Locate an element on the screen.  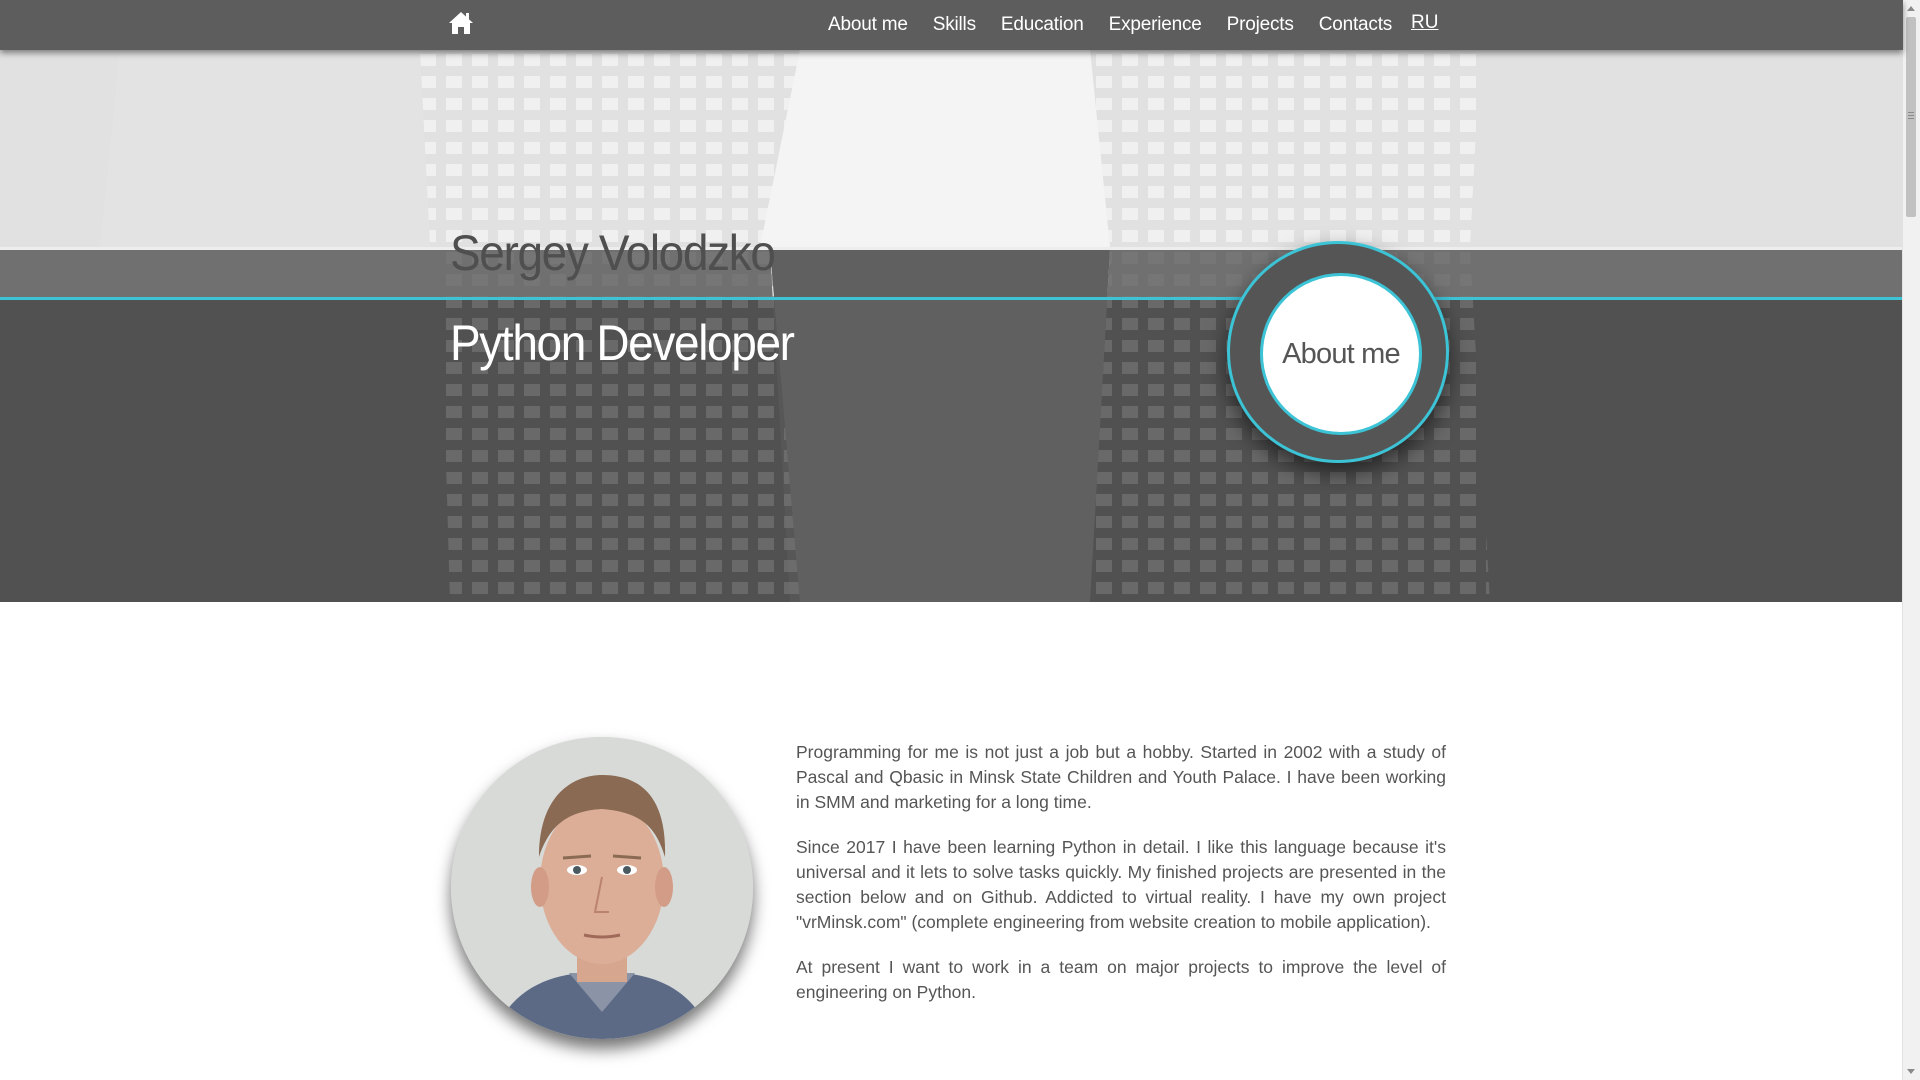
nav-item-experience: Experience is located at coordinates (1155, 25).